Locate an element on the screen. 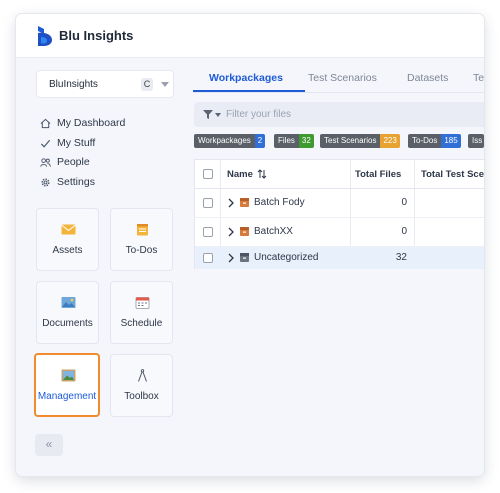 The width and height of the screenshot is (500, 493). tab-test: Te is located at coordinates (478, 78).